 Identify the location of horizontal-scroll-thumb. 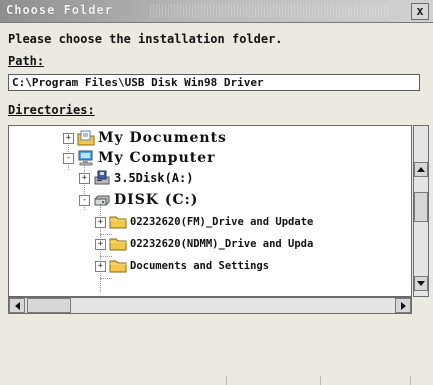
(49, 305).